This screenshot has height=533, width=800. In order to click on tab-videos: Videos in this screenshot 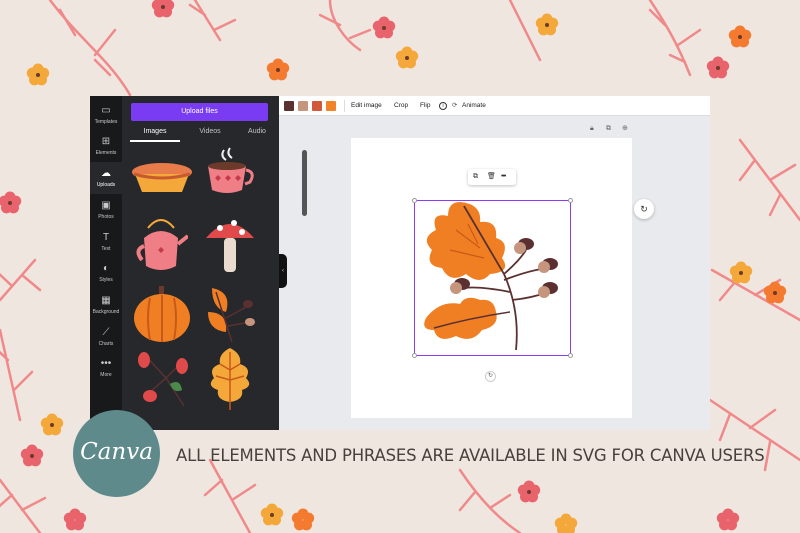, I will do `click(210, 133)`.